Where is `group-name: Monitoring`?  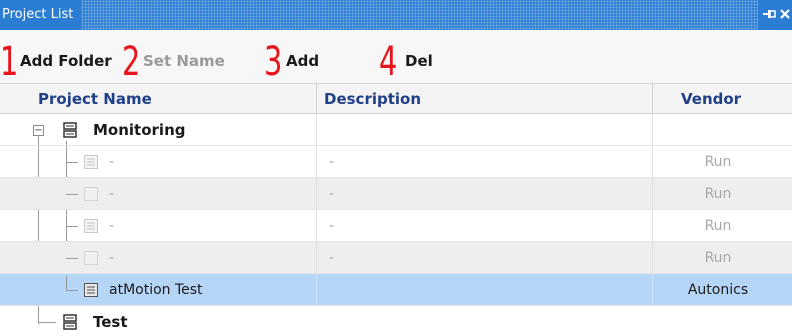 group-name: Monitoring is located at coordinates (139, 130).